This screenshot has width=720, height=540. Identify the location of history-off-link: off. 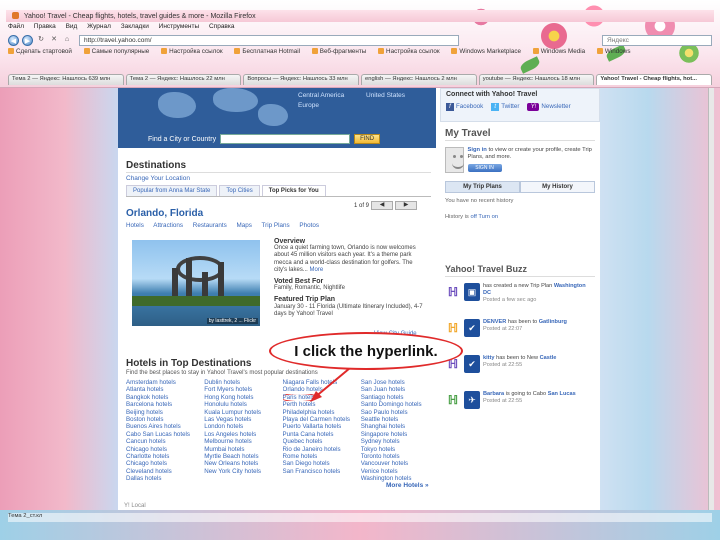
(473, 217).